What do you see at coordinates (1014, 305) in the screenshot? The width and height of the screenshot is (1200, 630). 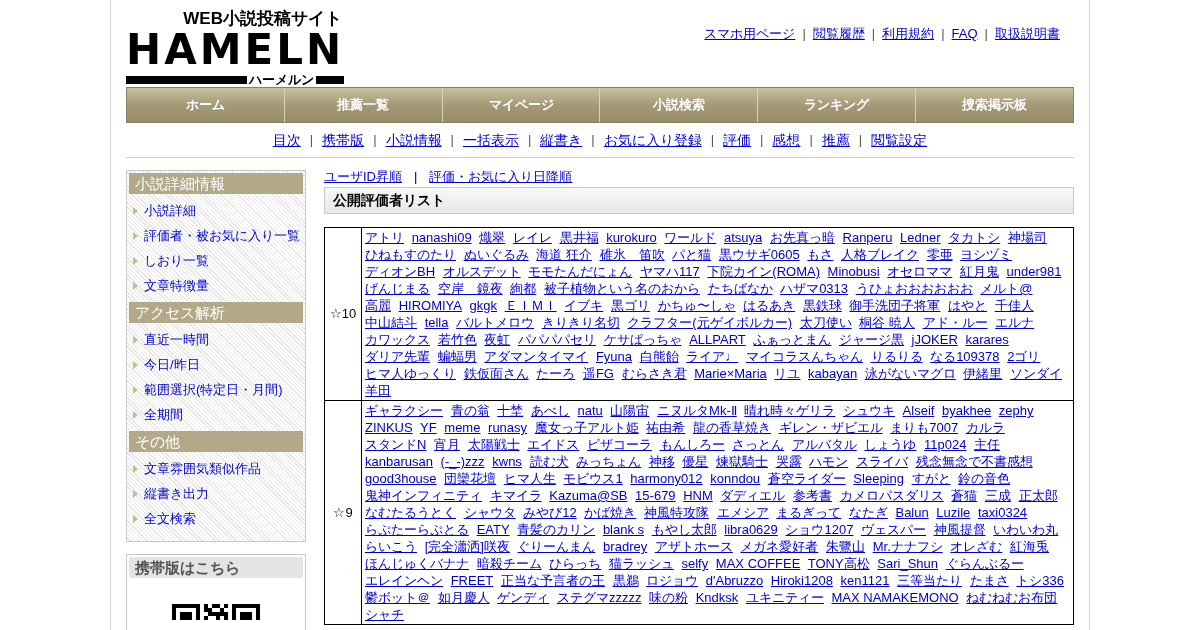 I see `user-link: 千佳人` at bounding box center [1014, 305].